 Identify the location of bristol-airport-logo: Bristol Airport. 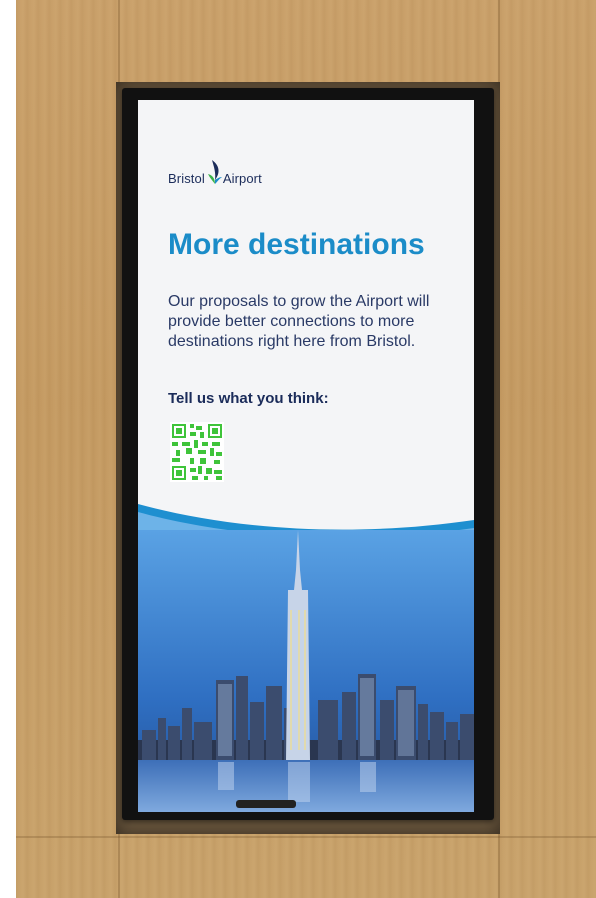
(215, 173).